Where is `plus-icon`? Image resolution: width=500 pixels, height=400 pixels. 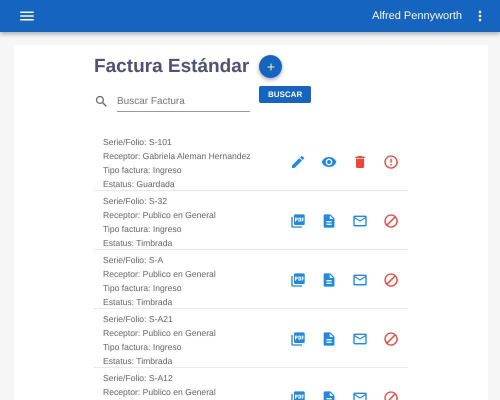
plus-icon is located at coordinates (270, 66).